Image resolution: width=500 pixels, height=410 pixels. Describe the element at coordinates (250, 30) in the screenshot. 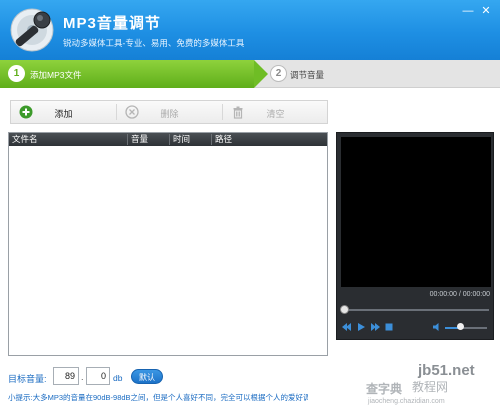

I see `app-header: MP3音量调节 锐动多媒体工具-专业、易用、免费的多媒体工具 — ✕` at that location.